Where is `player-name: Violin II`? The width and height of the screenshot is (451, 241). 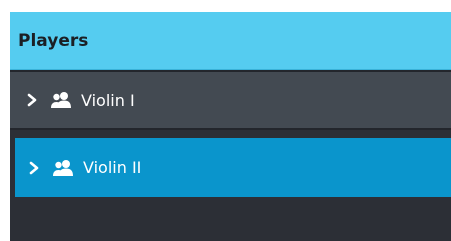 player-name: Violin II is located at coordinates (112, 167).